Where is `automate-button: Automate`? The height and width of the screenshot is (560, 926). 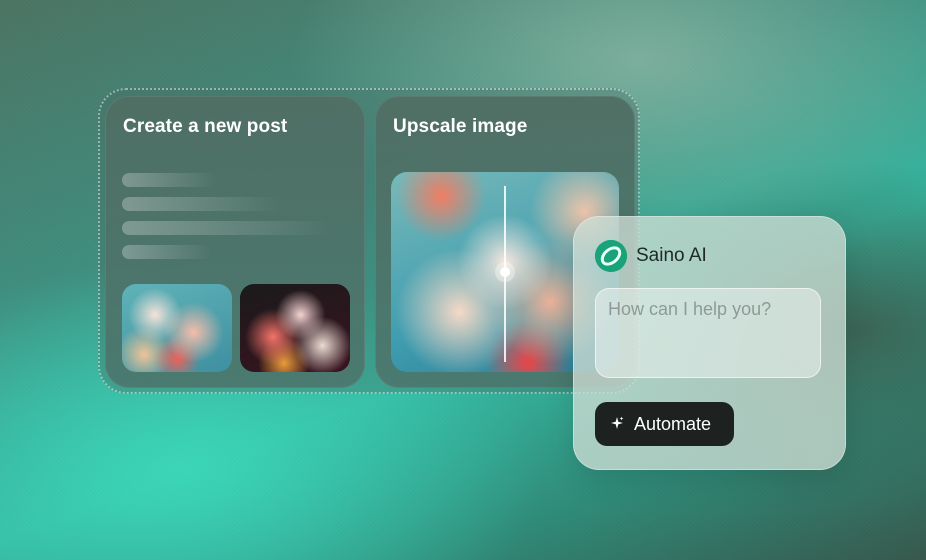 automate-button: Automate is located at coordinates (664, 424).